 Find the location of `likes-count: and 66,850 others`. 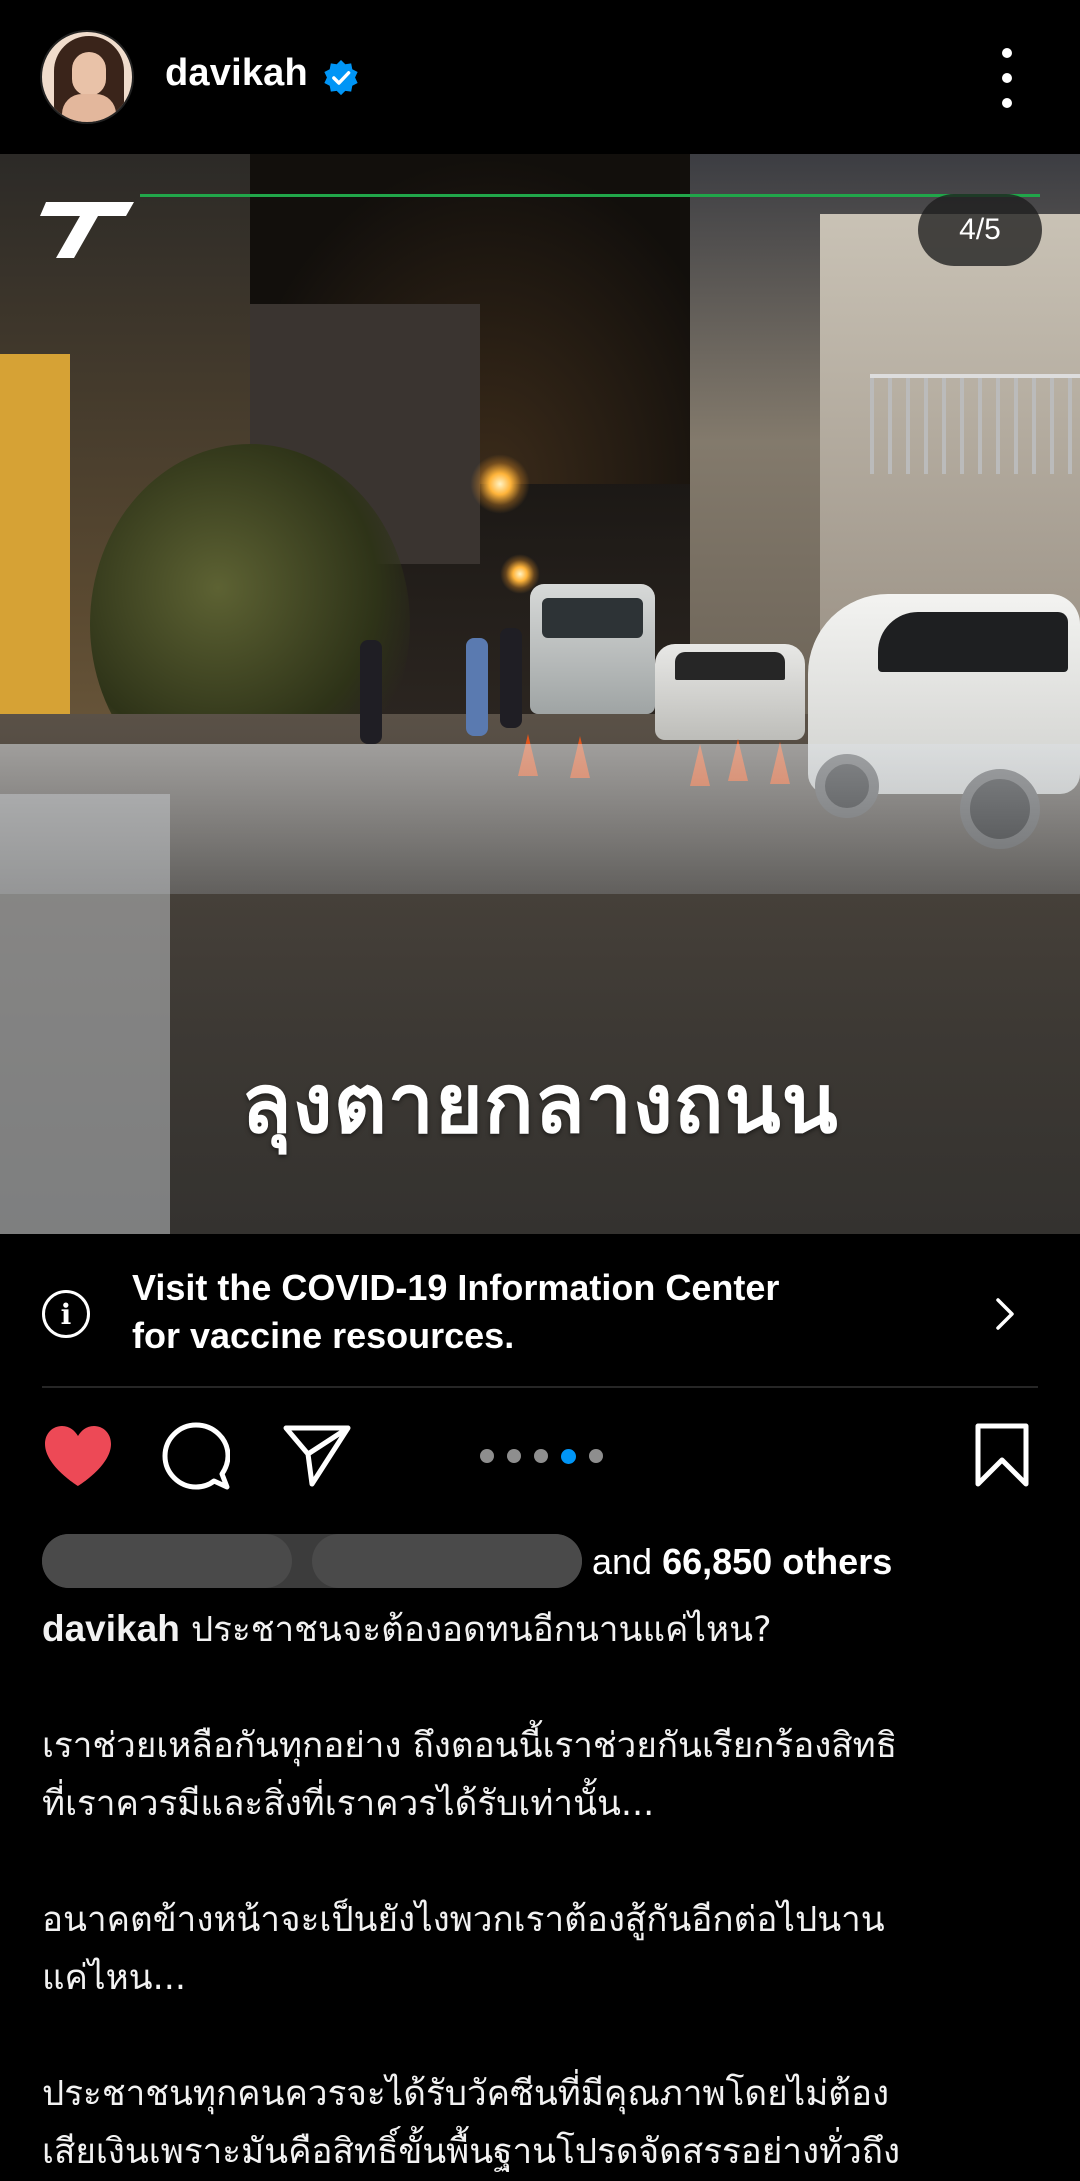

likes-count: and 66,850 others is located at coordinates (742, 1562).